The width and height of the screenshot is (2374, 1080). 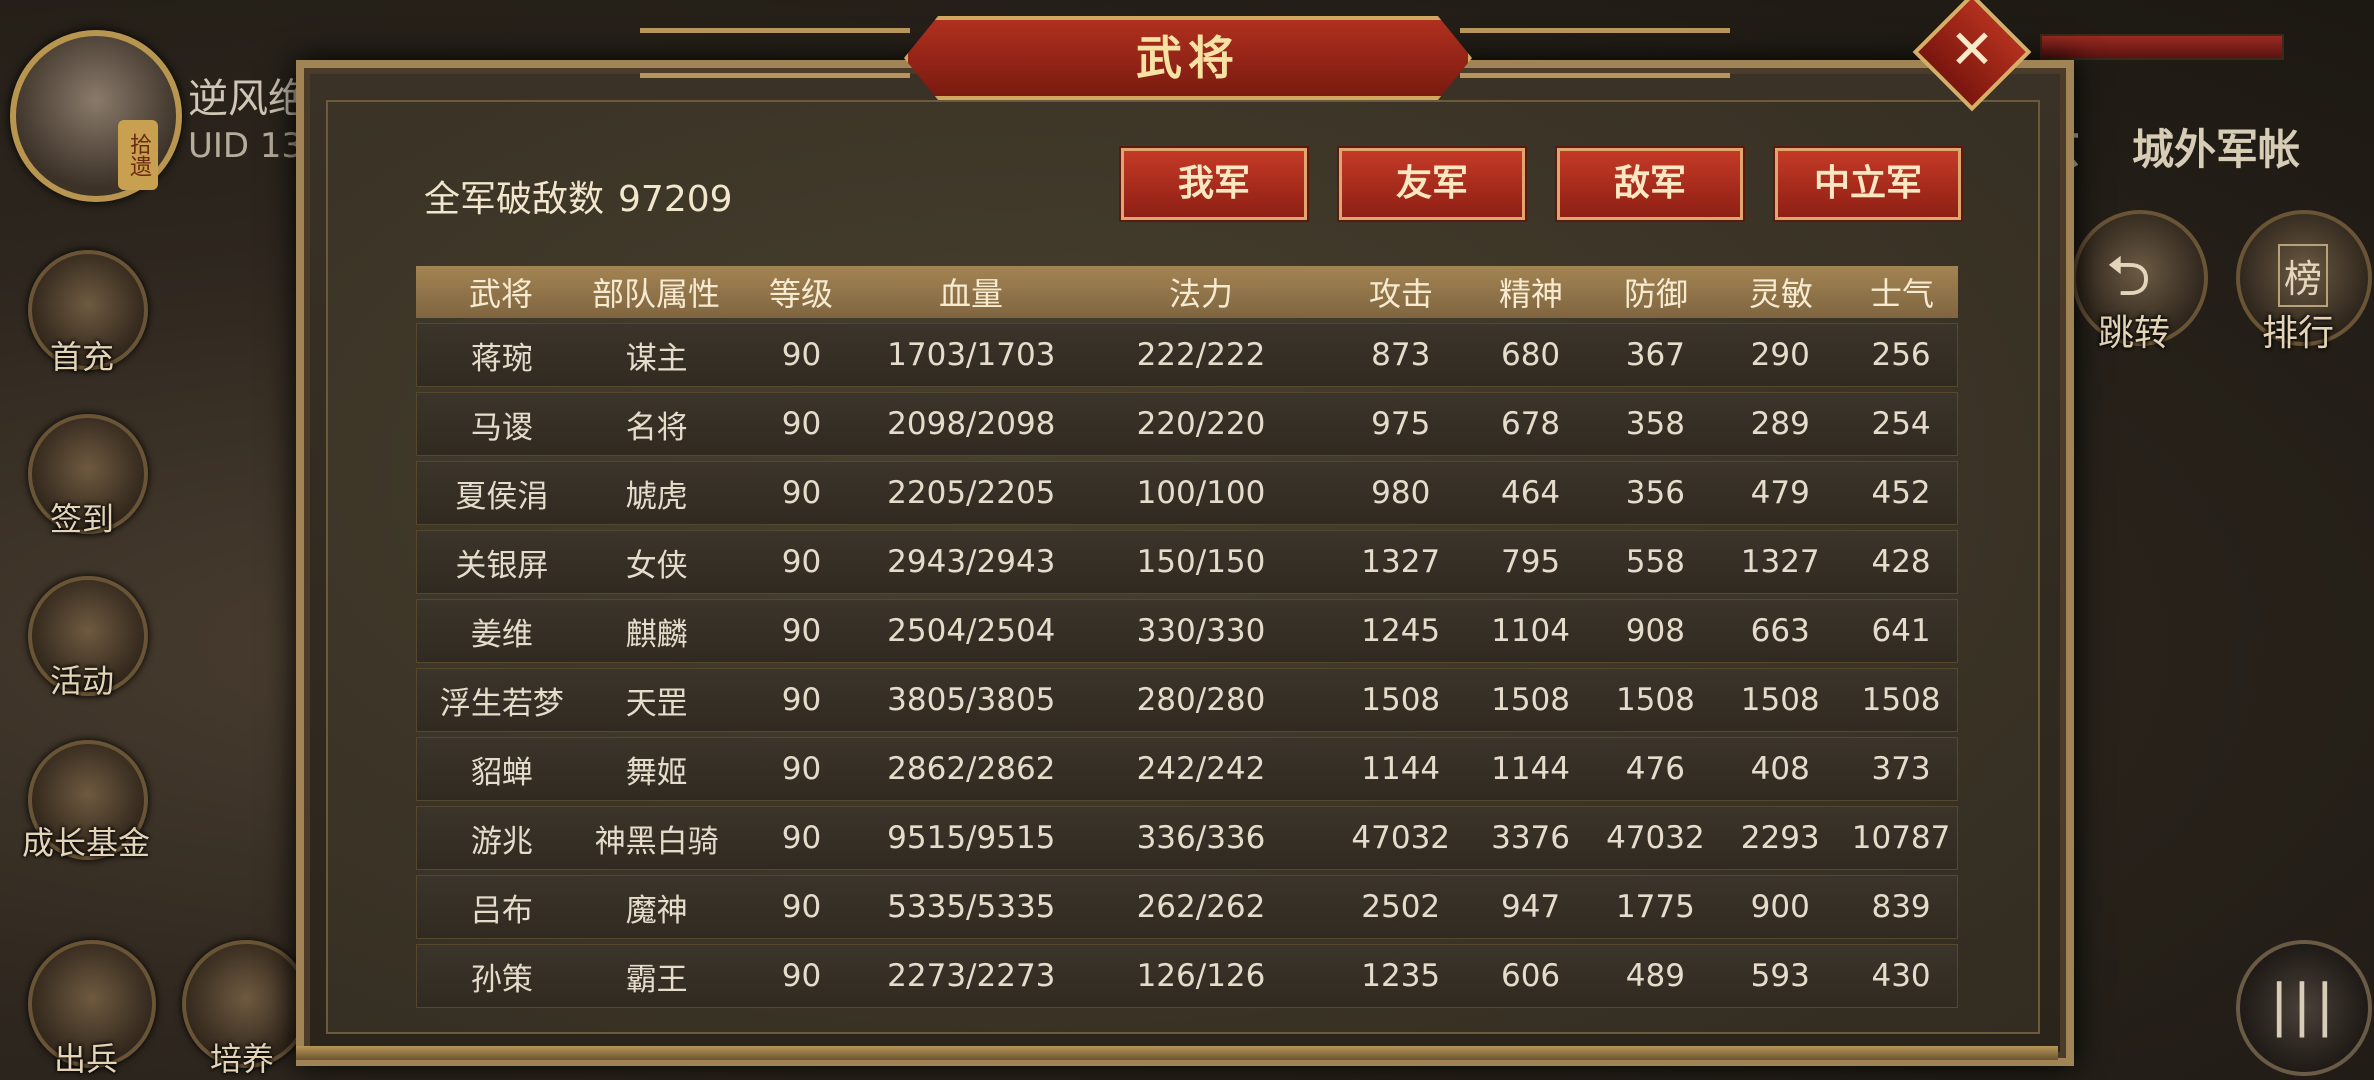 I want to click on table-row: 马谡 名将 90 2098/2098 220/220 975 678 358 289 254, so click(x=1187, y=424).